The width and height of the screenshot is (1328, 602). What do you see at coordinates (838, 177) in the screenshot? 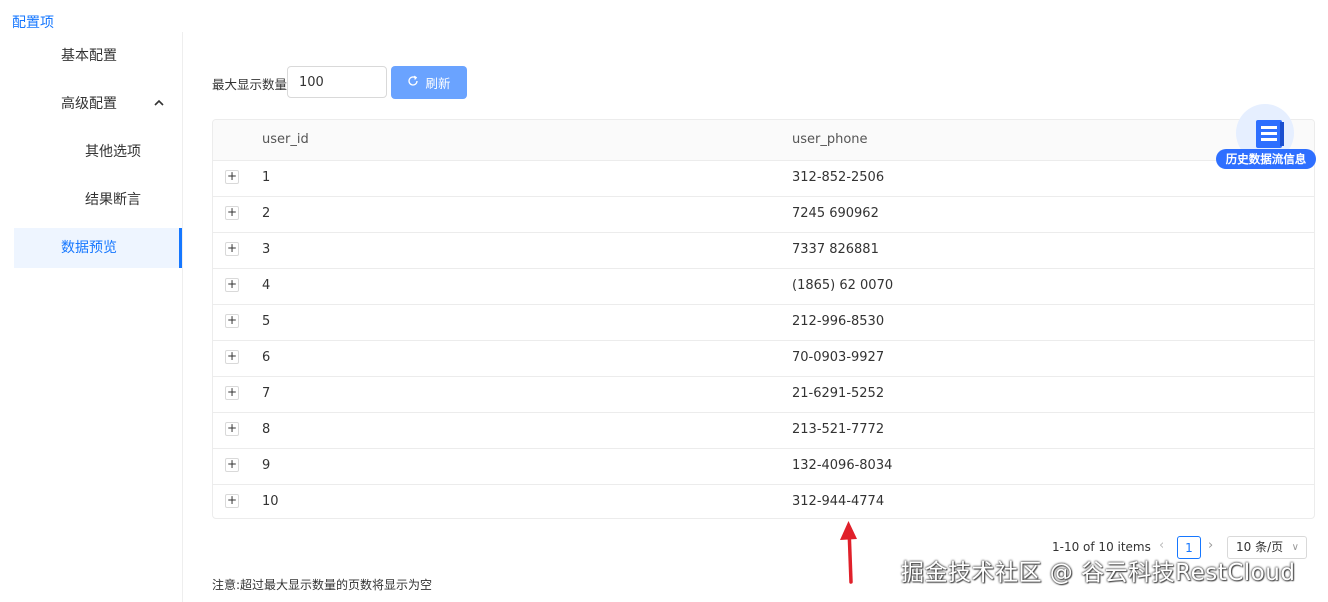
I see `cell-user-phone: 312-852-2506` at bounding box center [838, 177].